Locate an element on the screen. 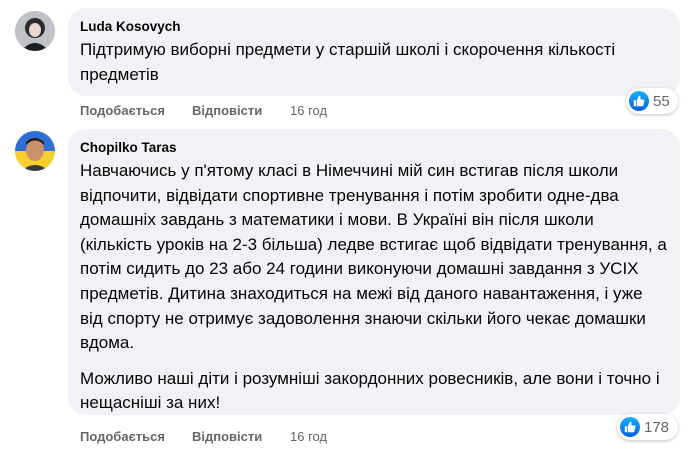 The height and width of the screenshot is (452, 695). comment-author: Luda Kosovych is located at coordinates (374, 27).